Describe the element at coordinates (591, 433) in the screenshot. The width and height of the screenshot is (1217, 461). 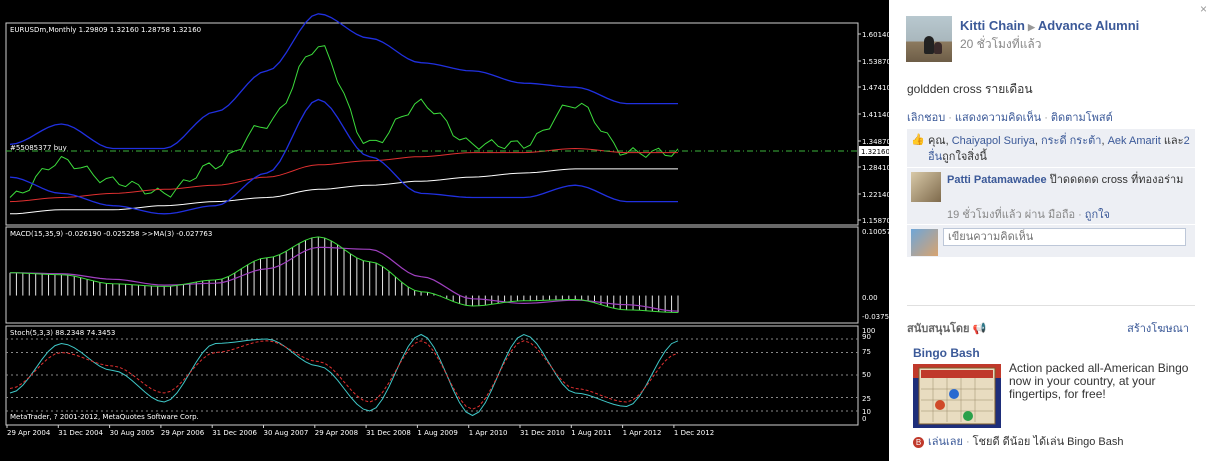
I see `date-tick-label: 1 Aug 2011` at that location.